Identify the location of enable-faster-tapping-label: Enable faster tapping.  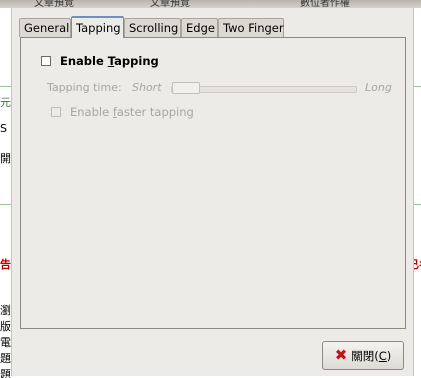
(132, 112).